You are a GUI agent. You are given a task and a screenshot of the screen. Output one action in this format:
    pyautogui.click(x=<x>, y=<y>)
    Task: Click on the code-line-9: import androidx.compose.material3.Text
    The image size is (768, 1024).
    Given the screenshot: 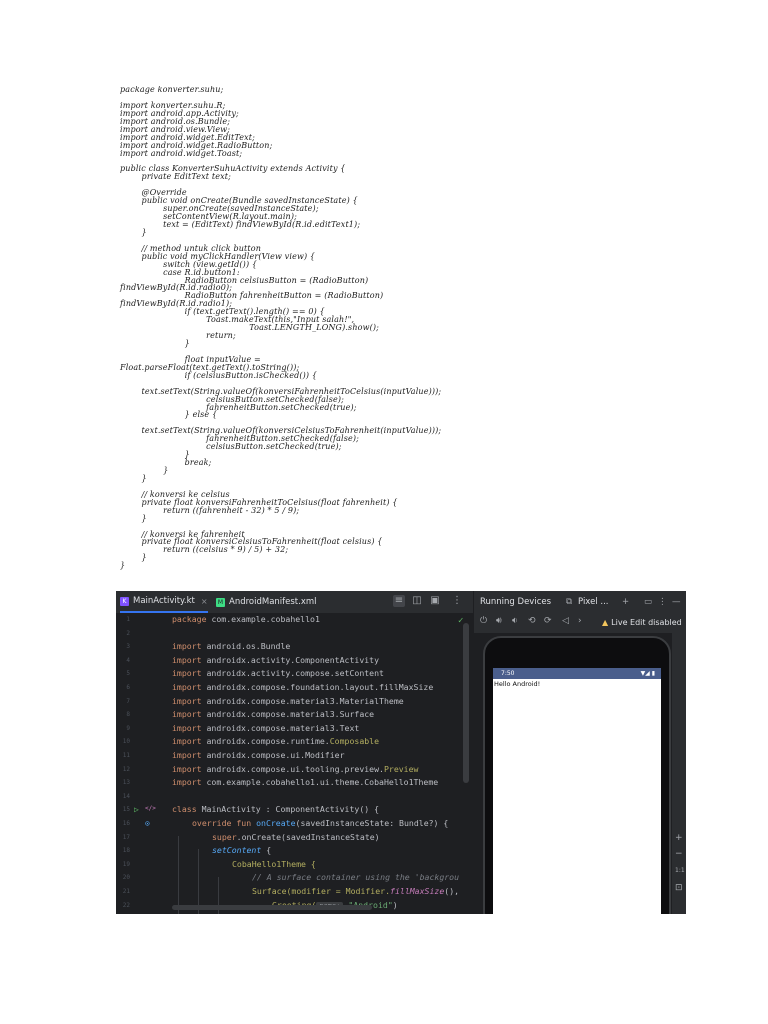 What is the action you would take?
    pyautogui.click(x=266, y=727)
    